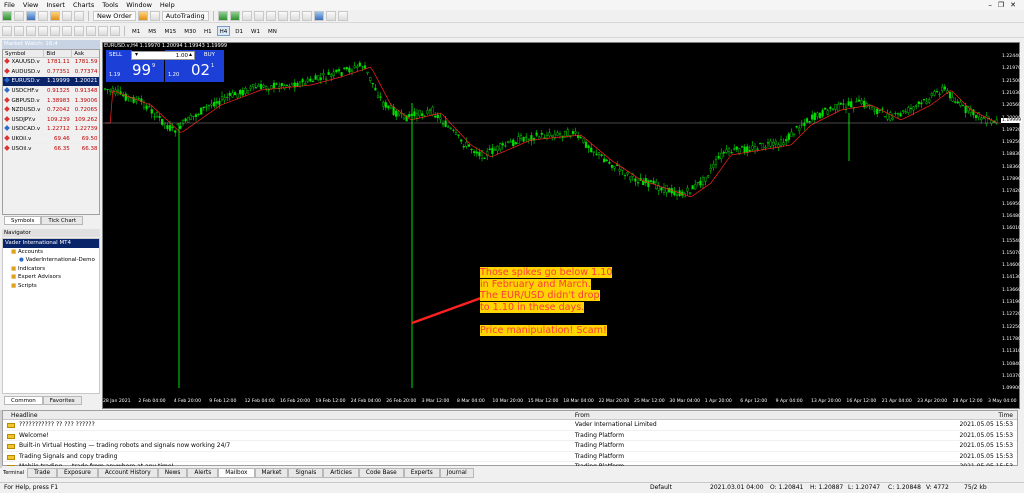 The image size is (1024, 493). I want to click on trendline-icon, so click(55, 30).